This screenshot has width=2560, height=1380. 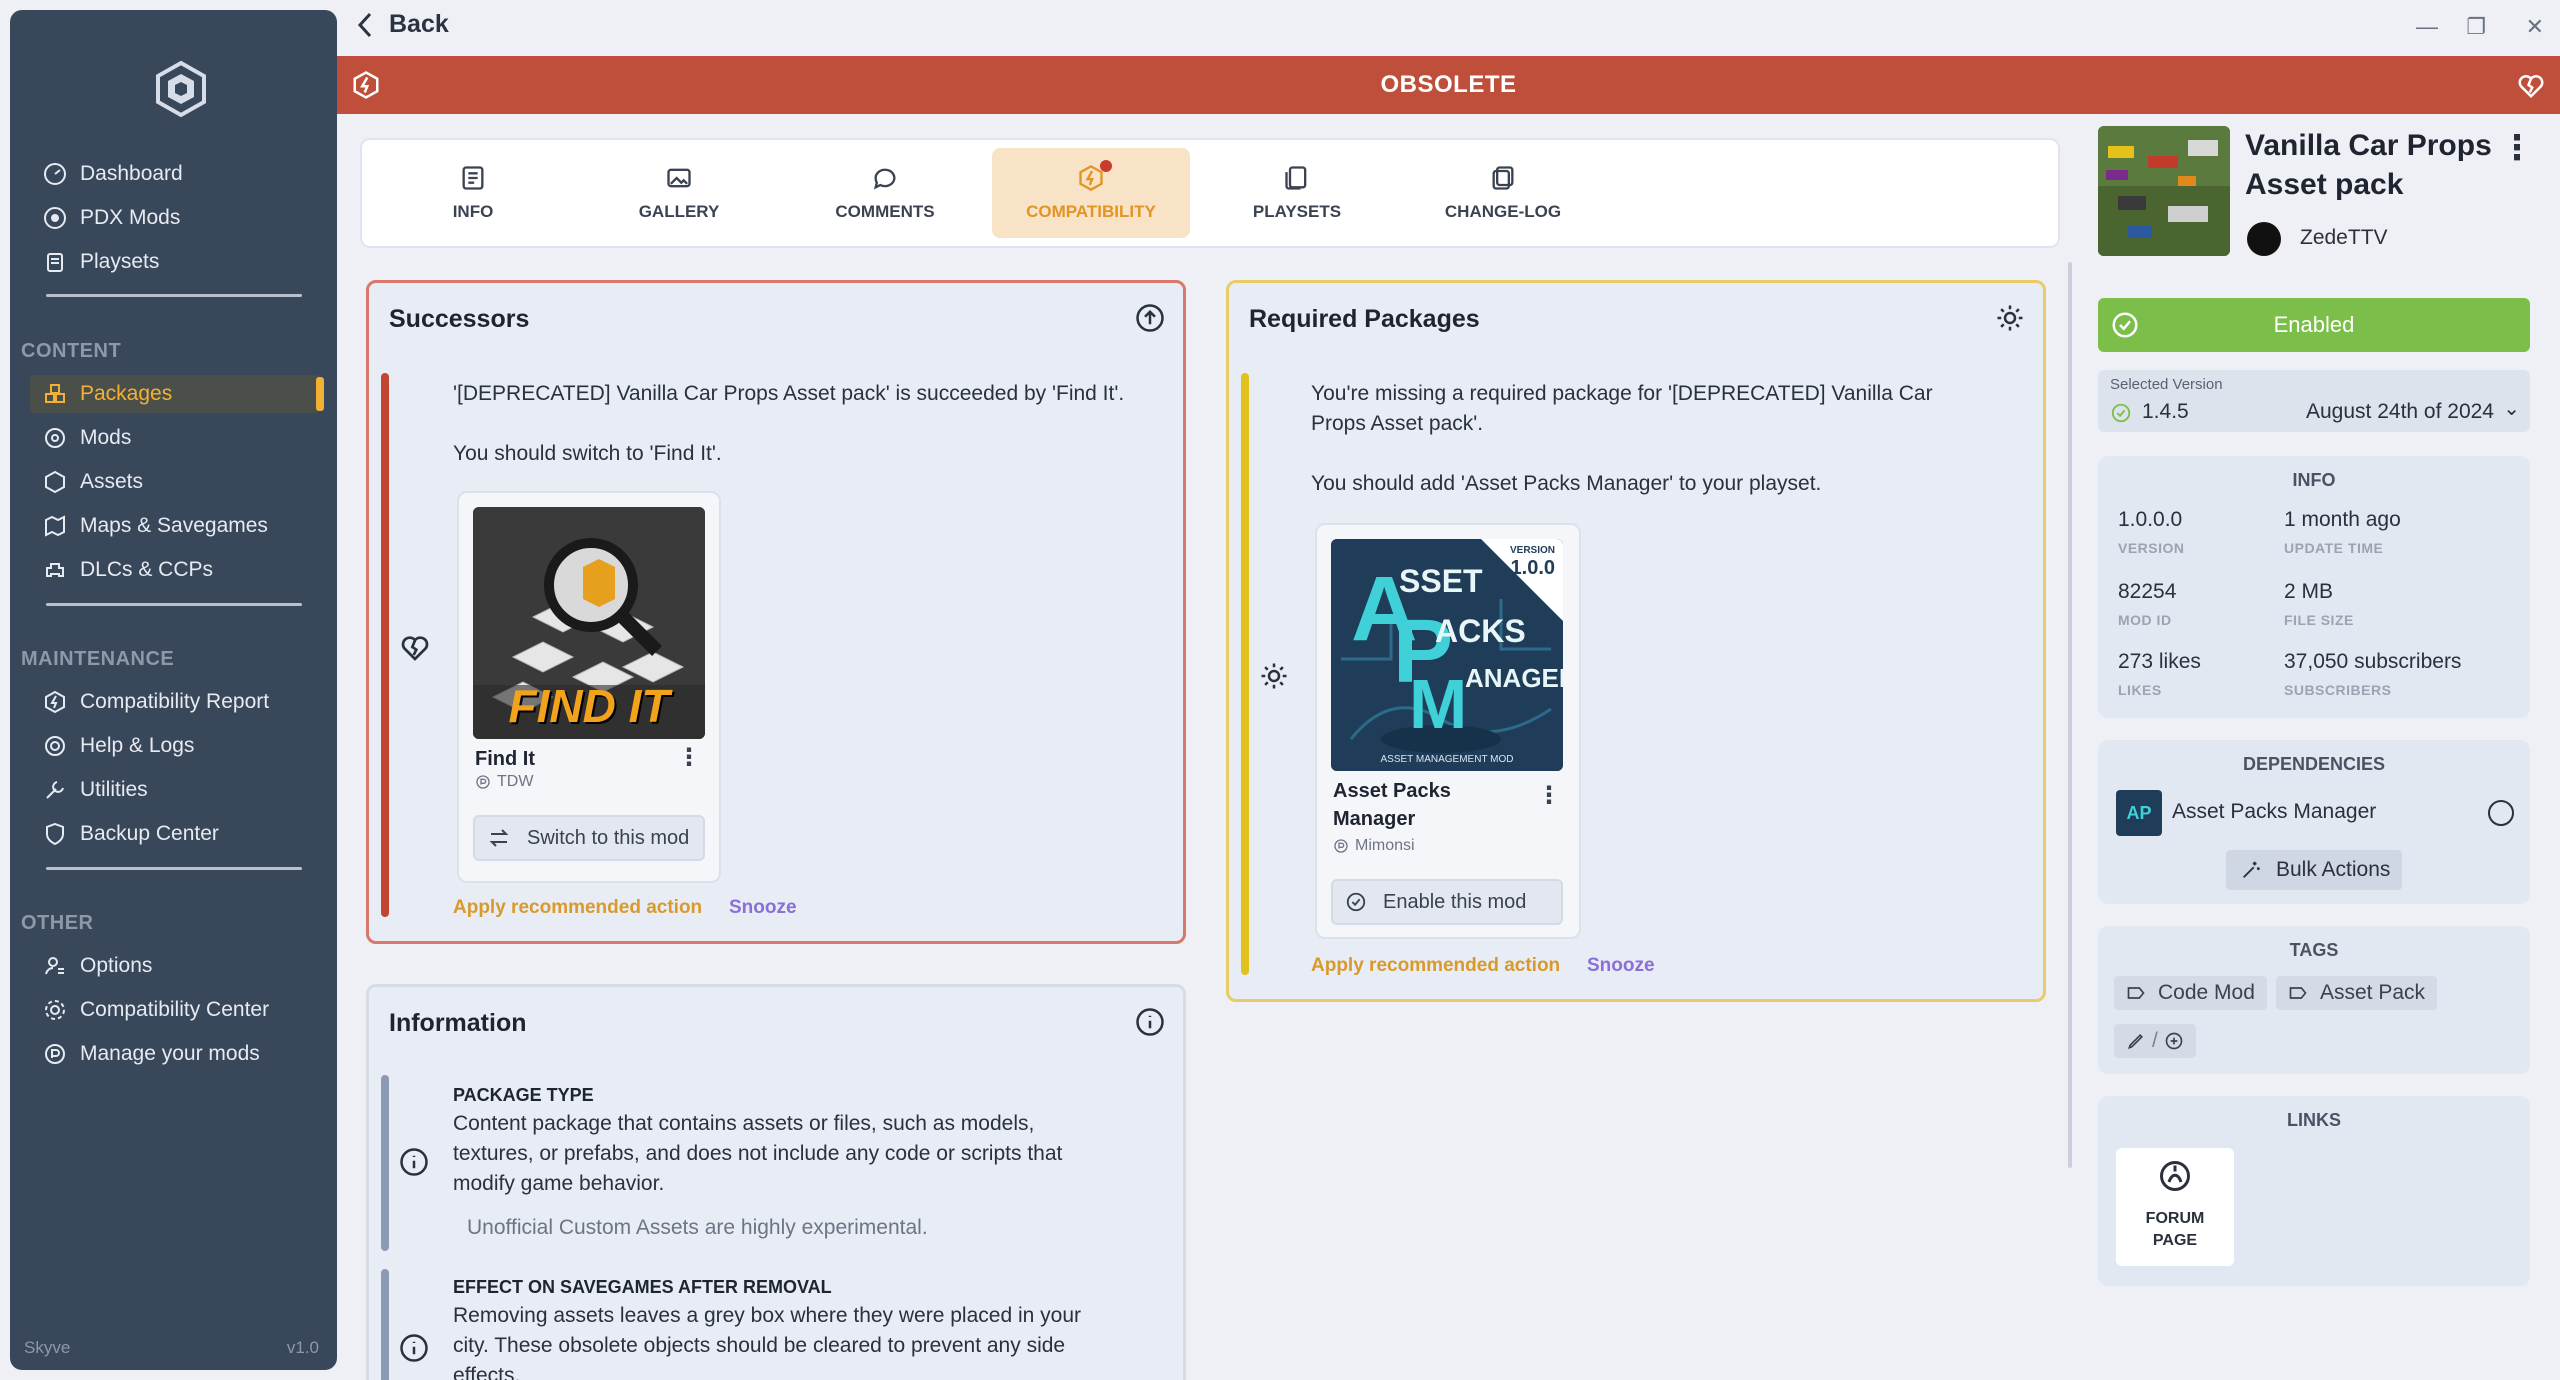 What do you see at coordinates (175, 790) in the screenshot?
I see `sidebar-item-utilities: Utilities` at bounding box center [175, 790].